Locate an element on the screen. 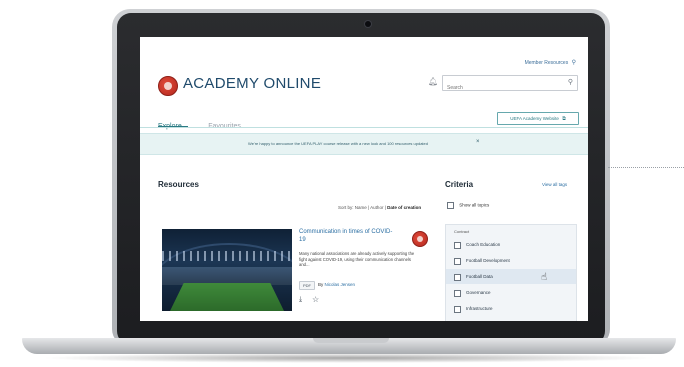 This screenshot has height=367, width=684. external-link-icon: ⧉ is located at coordinates (564, 119).